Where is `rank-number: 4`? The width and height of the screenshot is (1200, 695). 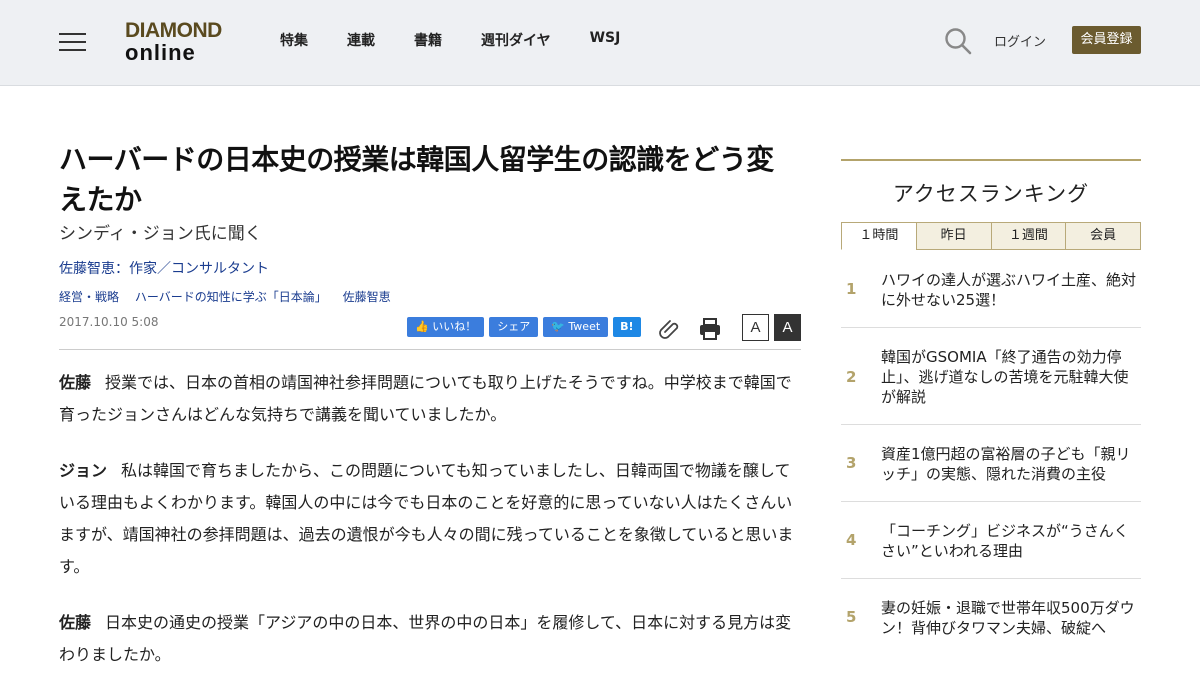 rank-number: 4 is located at coordinates (851, 540).